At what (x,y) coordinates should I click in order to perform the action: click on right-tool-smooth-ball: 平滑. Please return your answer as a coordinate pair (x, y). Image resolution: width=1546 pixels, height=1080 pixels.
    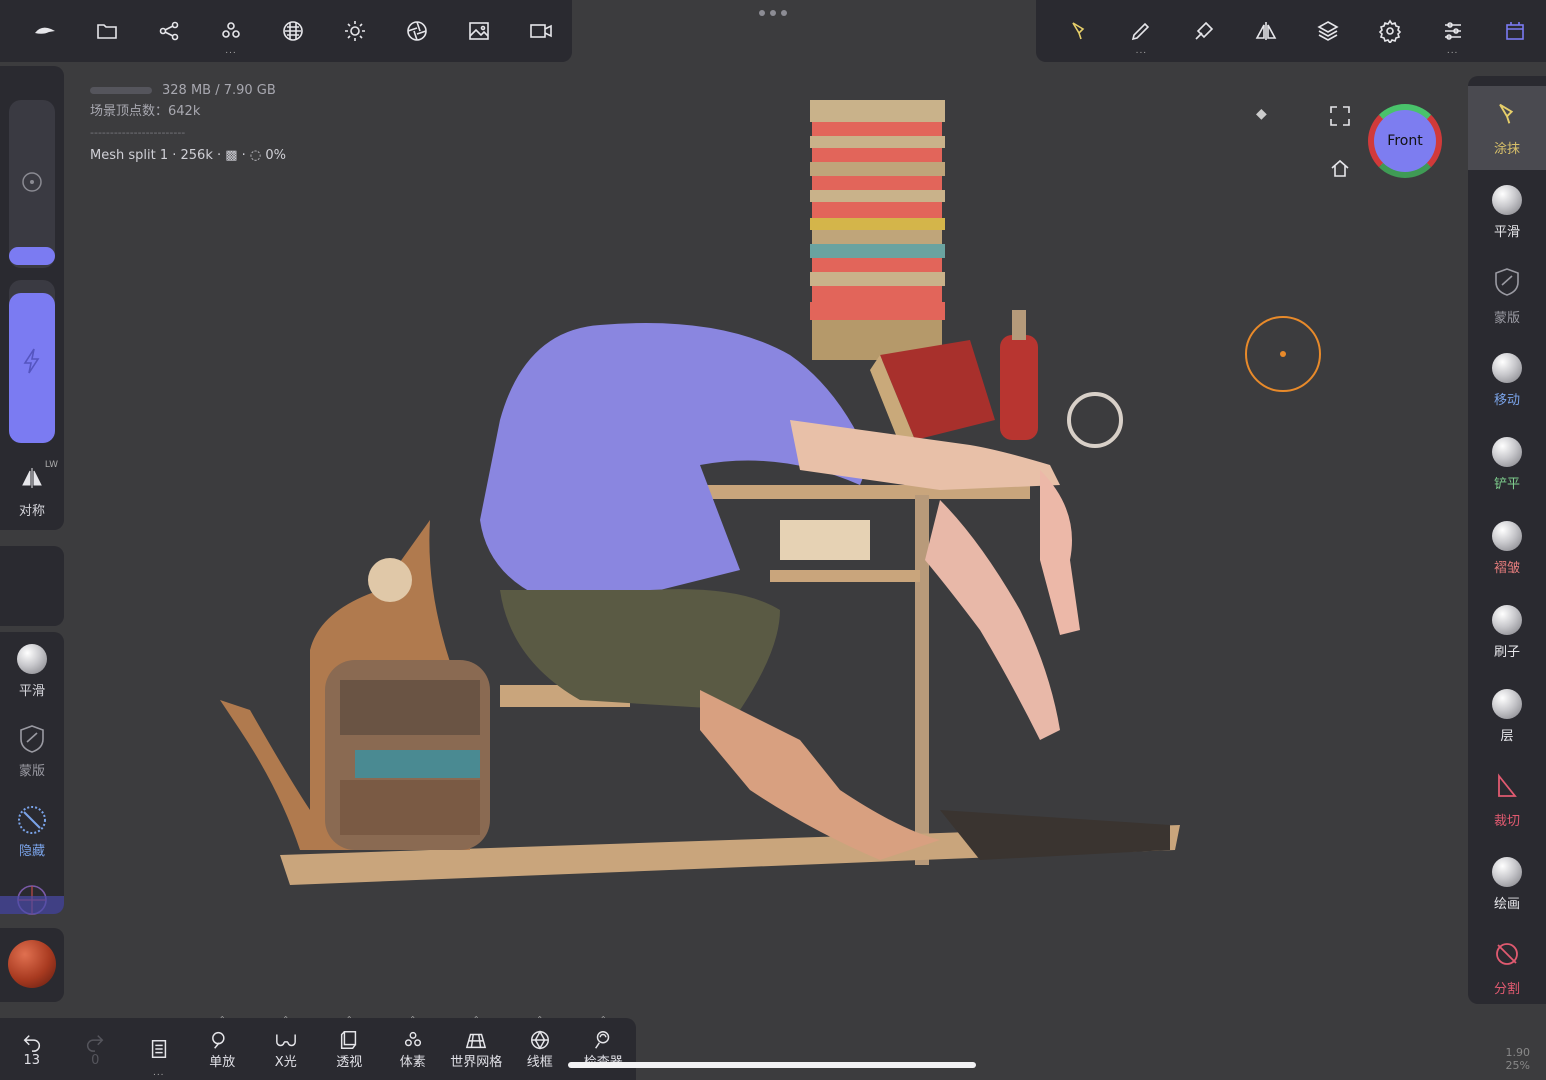
    Looking at the image, I should click on (1507, 212).